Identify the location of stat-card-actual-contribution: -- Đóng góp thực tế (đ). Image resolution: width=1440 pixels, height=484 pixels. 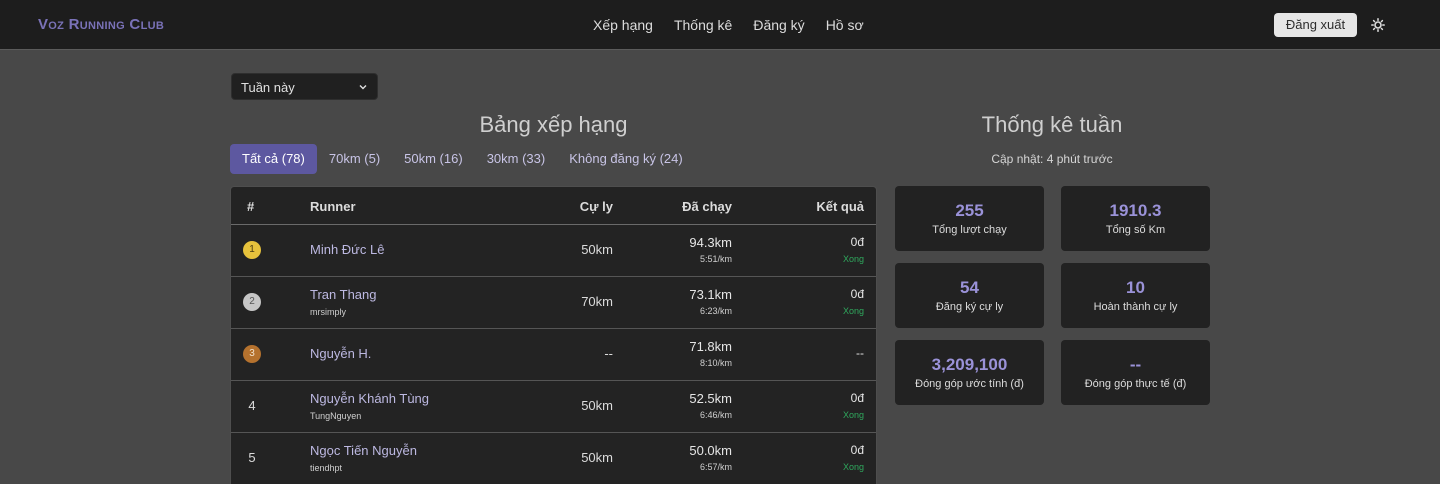
(1135, 372).